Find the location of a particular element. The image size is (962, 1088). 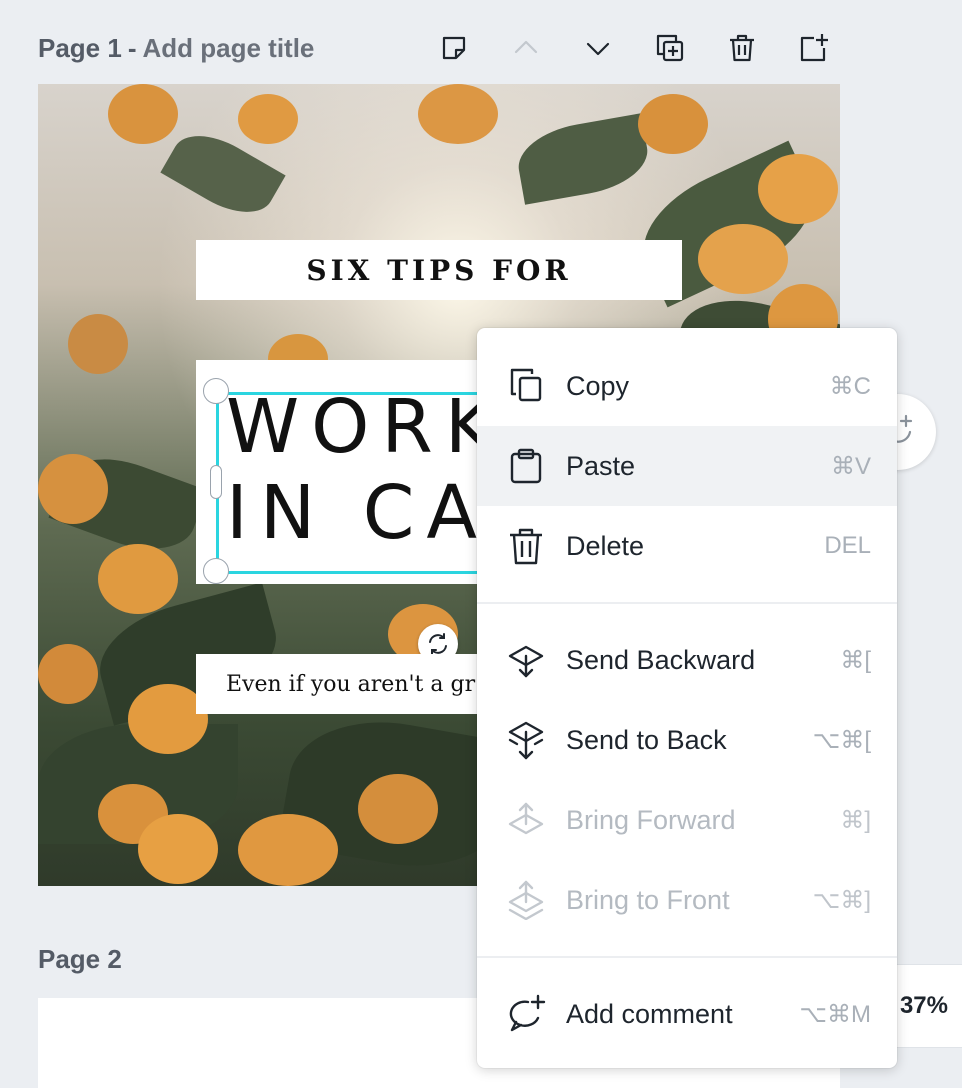

duplicate-page-button is located at coordinates (670, 48).